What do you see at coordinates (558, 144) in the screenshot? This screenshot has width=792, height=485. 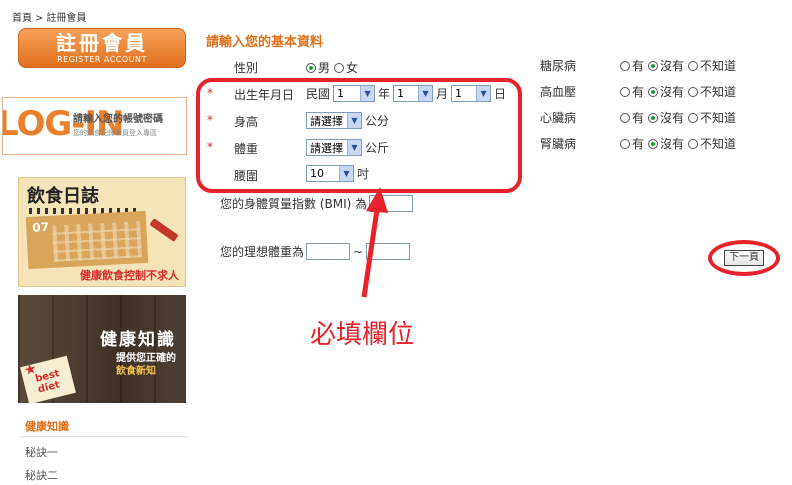 I see `kidney-disease-label: 腎臟病` at bounding box center [558, 144].